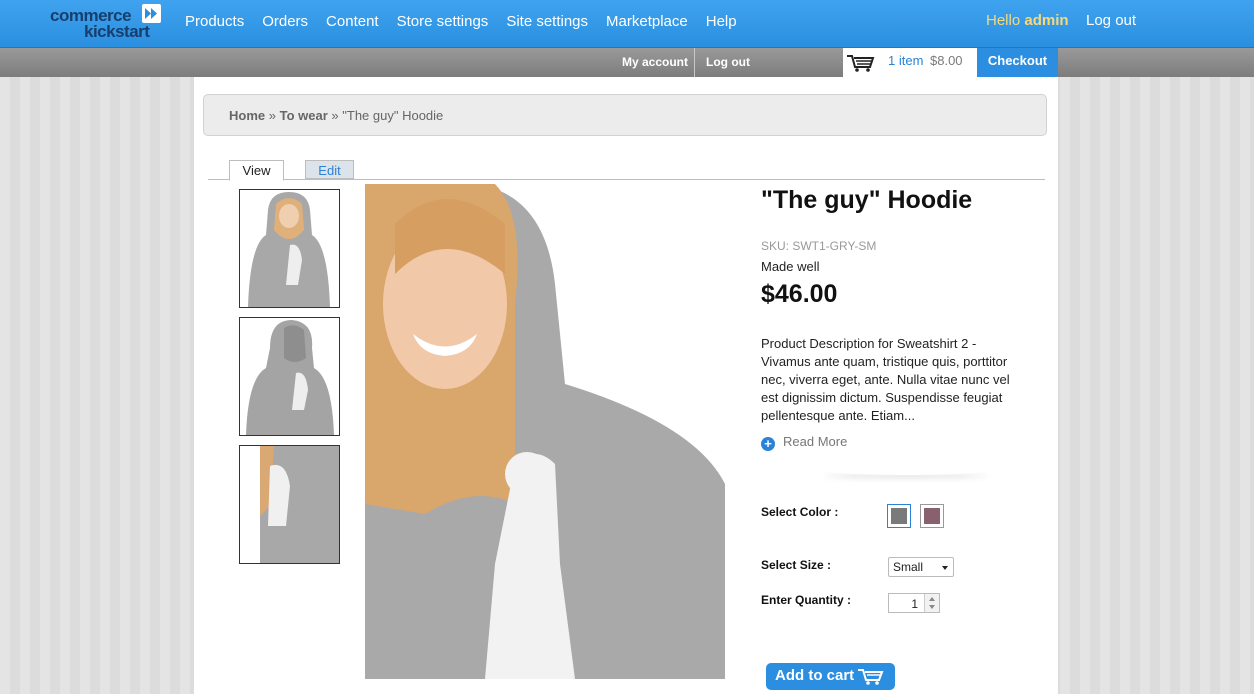 The height and width of the screenshot is (694, 1254). Describe the element at coordinates (626, 170) in the screenshot. I see `node-tabs: View Edit` at that location.